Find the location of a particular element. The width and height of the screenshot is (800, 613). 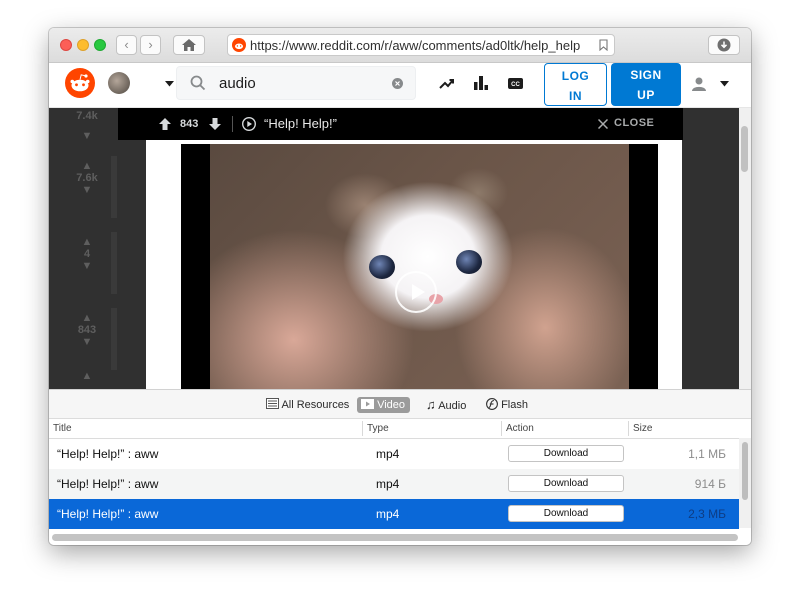

forward-button: › is located at coordinates (150, 45).